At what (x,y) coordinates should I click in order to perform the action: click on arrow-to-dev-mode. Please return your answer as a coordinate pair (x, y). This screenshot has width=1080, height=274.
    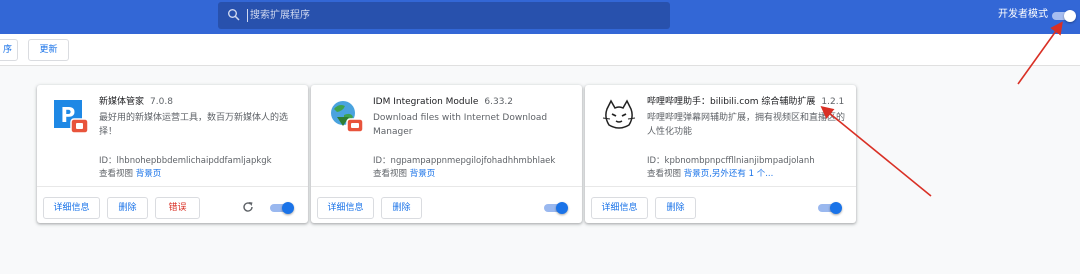
    Looking at the image, I should click on (1040, 53).